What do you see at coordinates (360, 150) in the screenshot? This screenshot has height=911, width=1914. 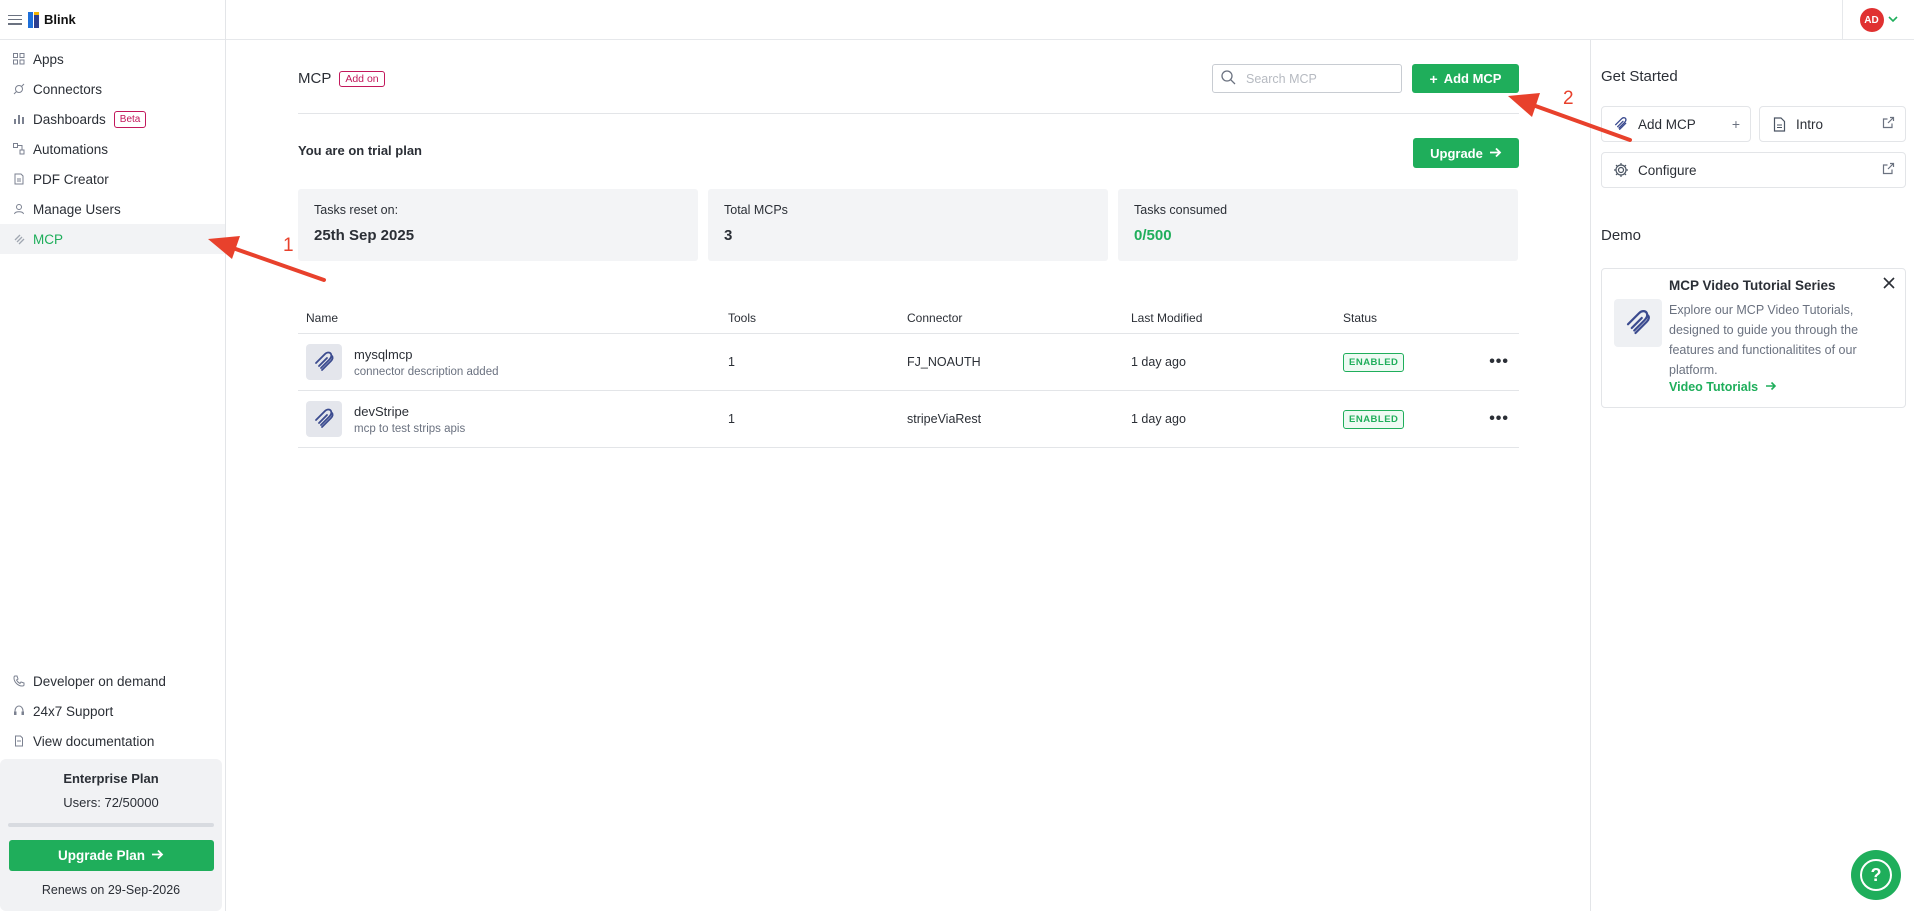 I see `trial-text: You are on trial plan` at bounding box center [360, 150].